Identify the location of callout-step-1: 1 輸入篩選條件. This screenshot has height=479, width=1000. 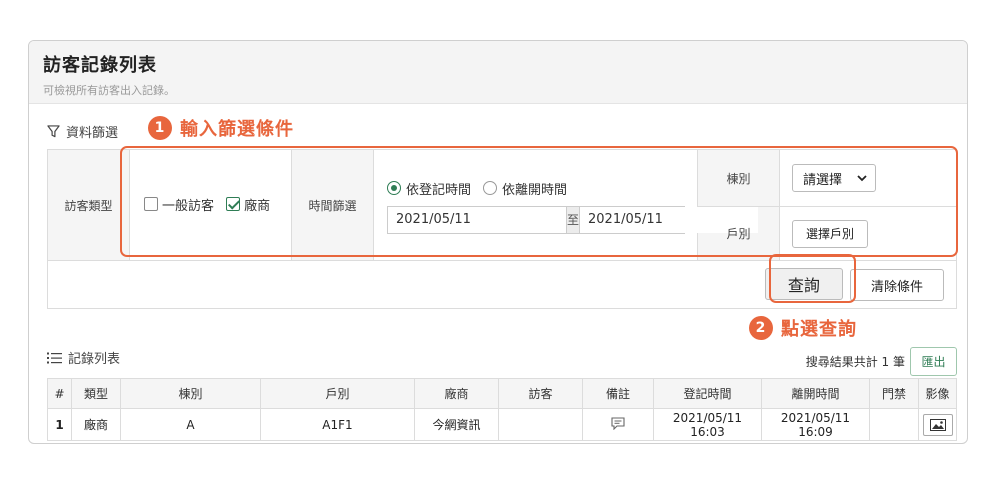
(221, 128).